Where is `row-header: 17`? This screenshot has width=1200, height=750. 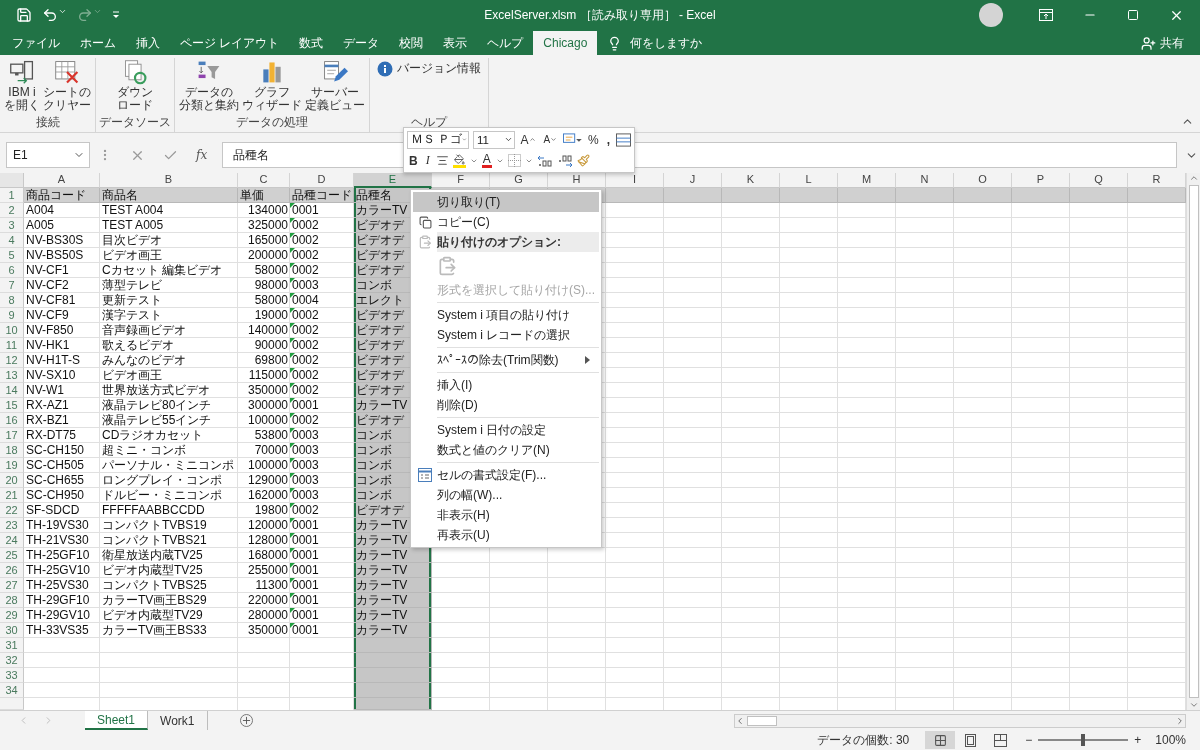 row-header: 17 is located at coordinates (12, 435).